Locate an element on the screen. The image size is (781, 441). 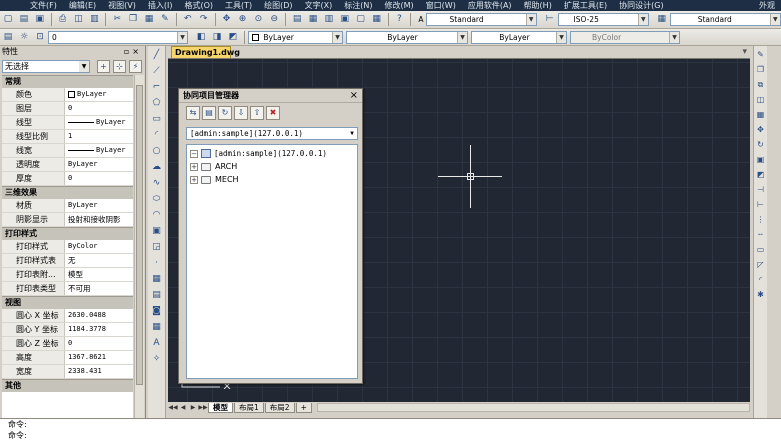
revision-cloud-icon: ☁ is located at coordinates (157, 167).